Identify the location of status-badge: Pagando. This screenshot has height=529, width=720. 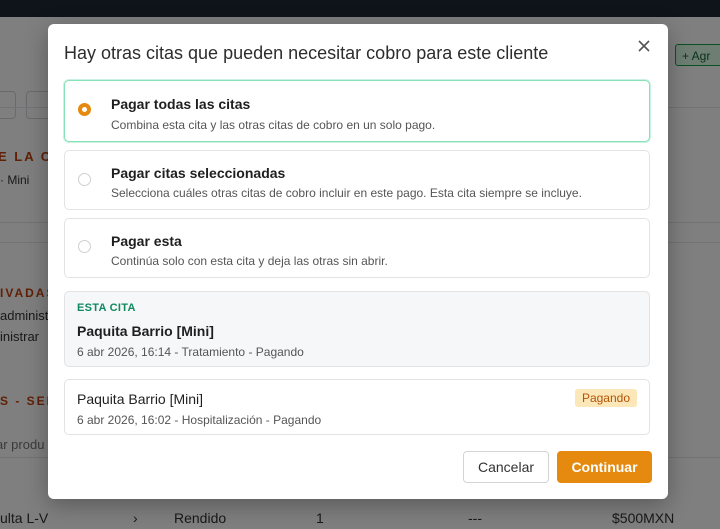
(605, 398).